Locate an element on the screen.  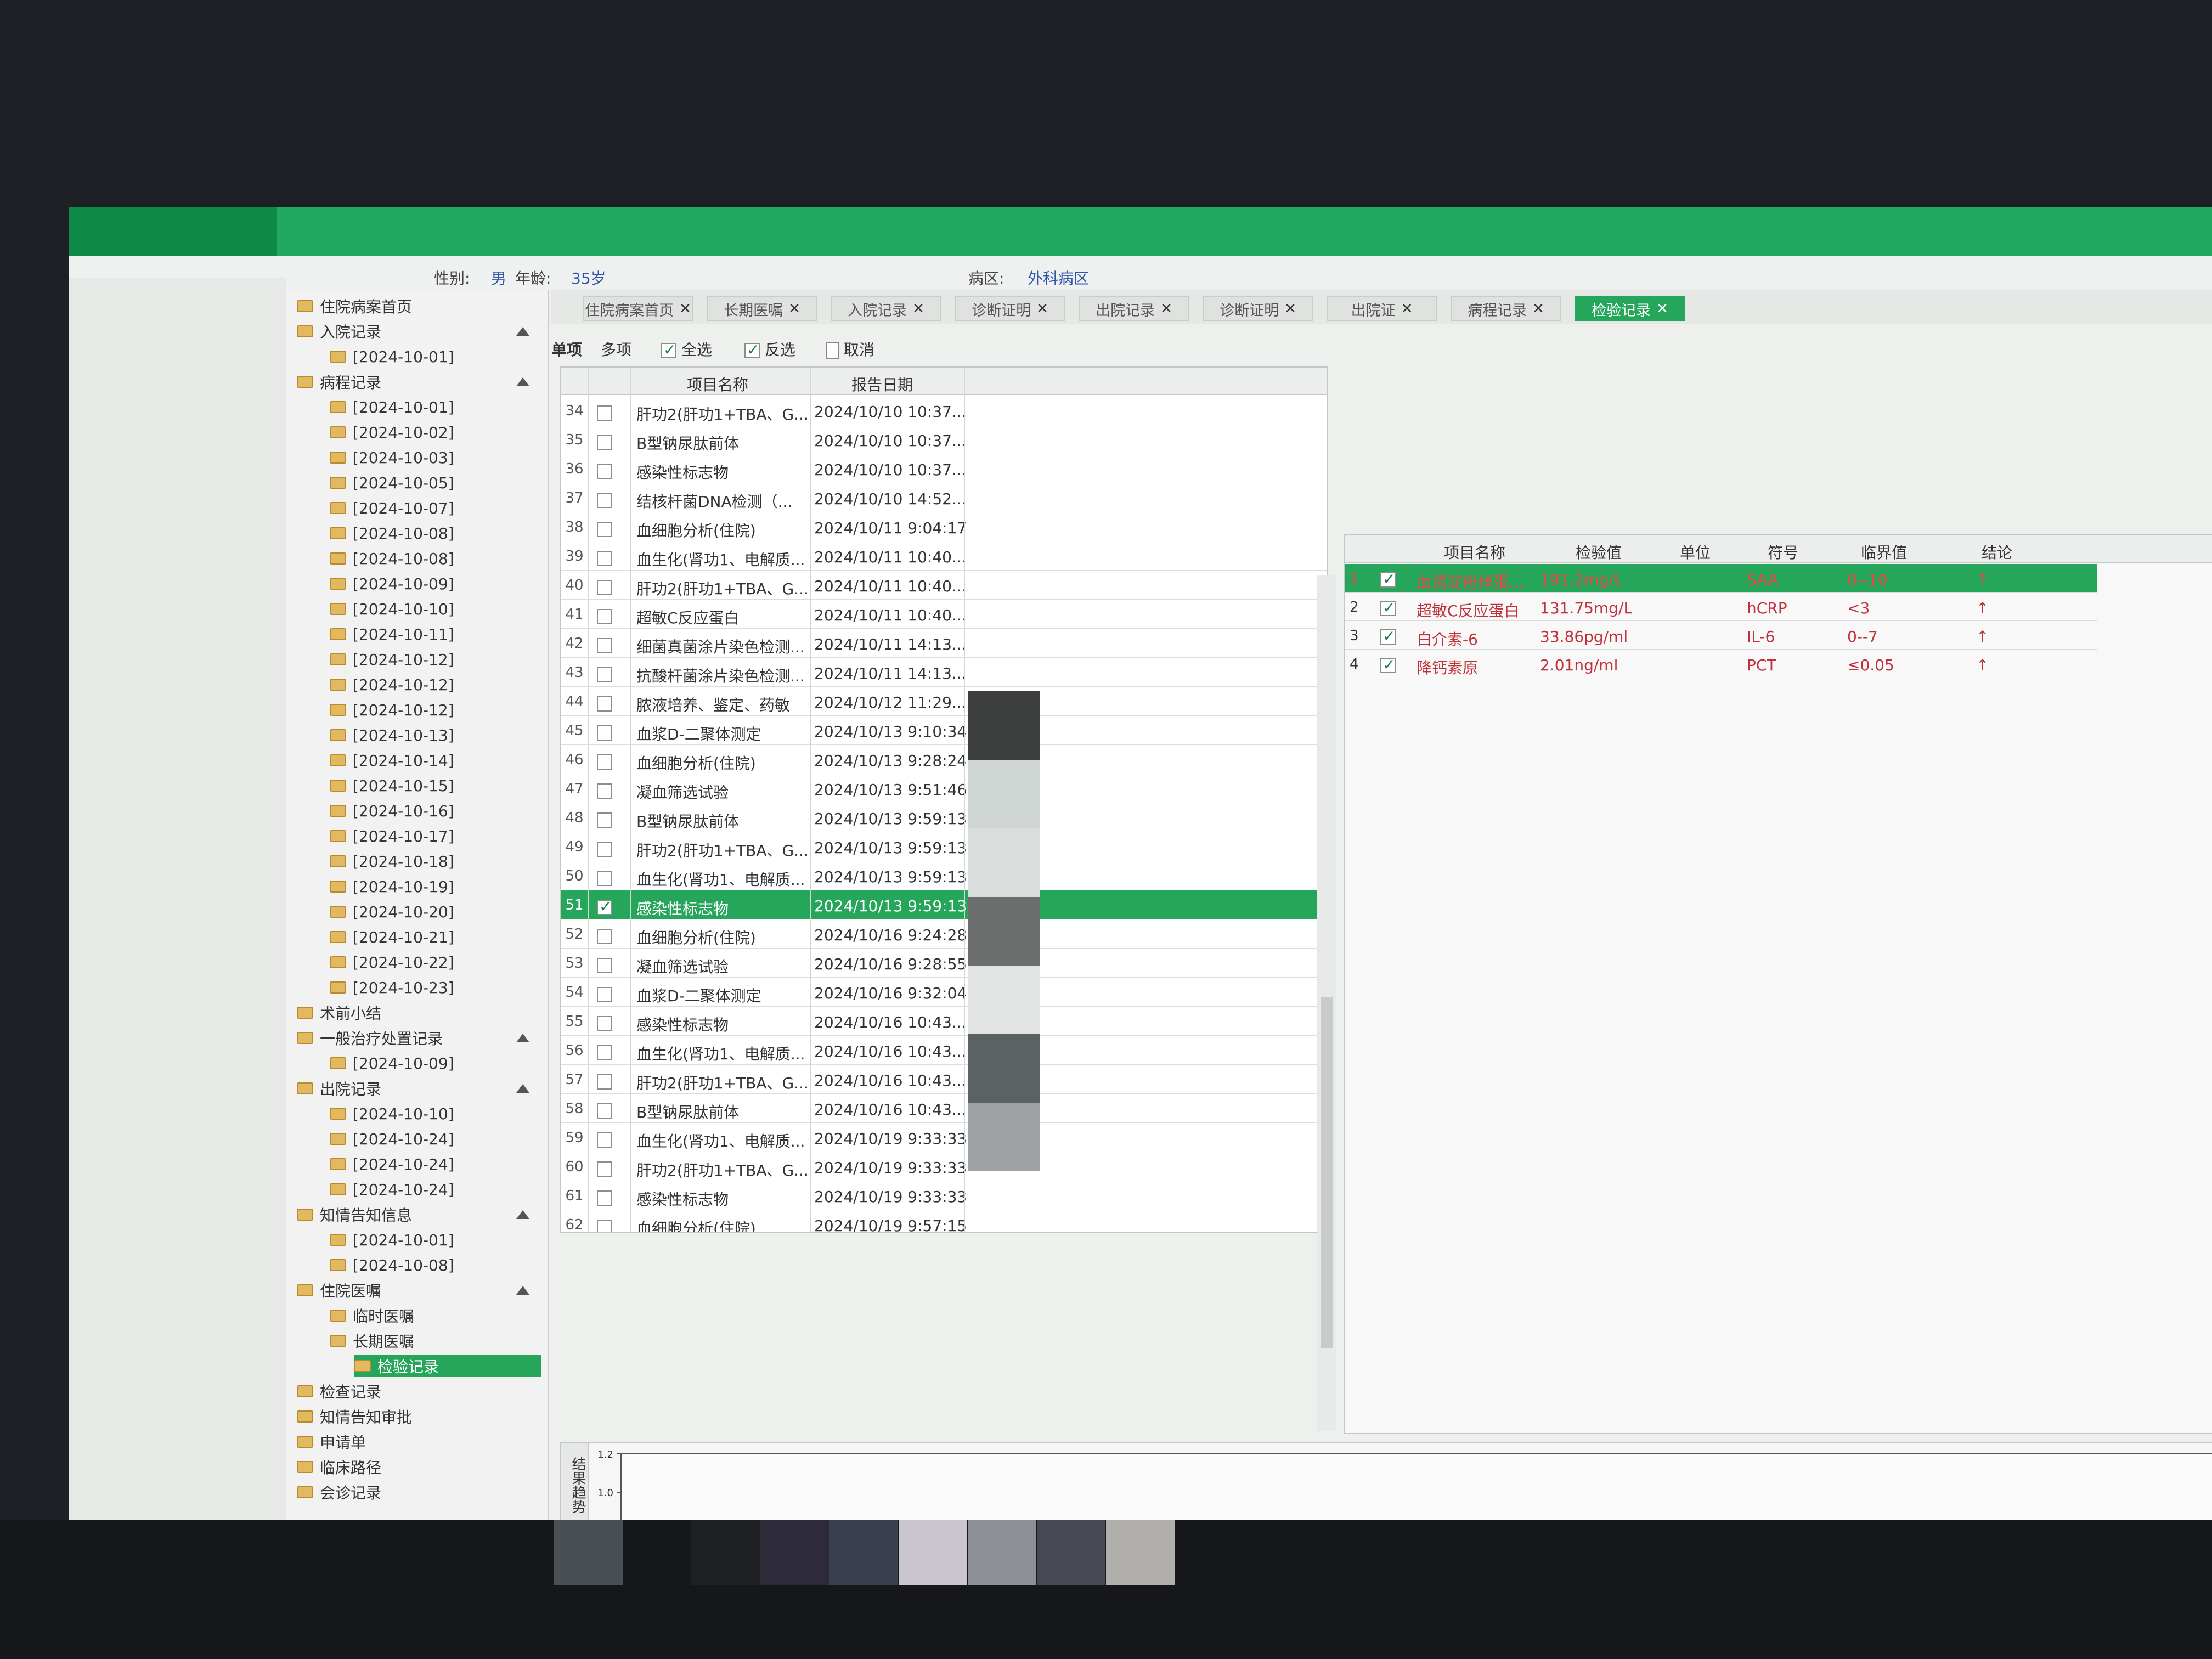
sidebar-item: 入院记录 is located at coordinates (339, 331).